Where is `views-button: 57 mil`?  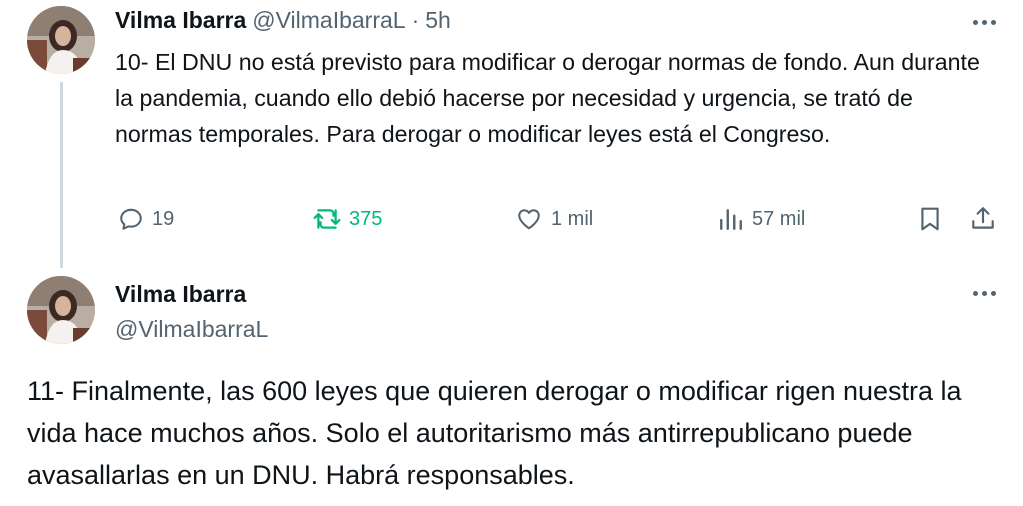
views-button: 57 mil is located at coordinates (761, 219).